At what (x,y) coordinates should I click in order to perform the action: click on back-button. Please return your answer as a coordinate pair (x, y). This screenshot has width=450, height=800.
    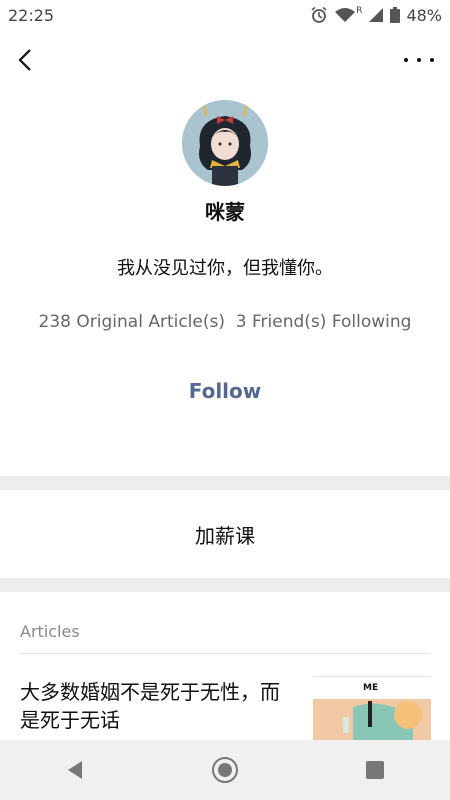
    Looking at the image, I should click on (26, 60).